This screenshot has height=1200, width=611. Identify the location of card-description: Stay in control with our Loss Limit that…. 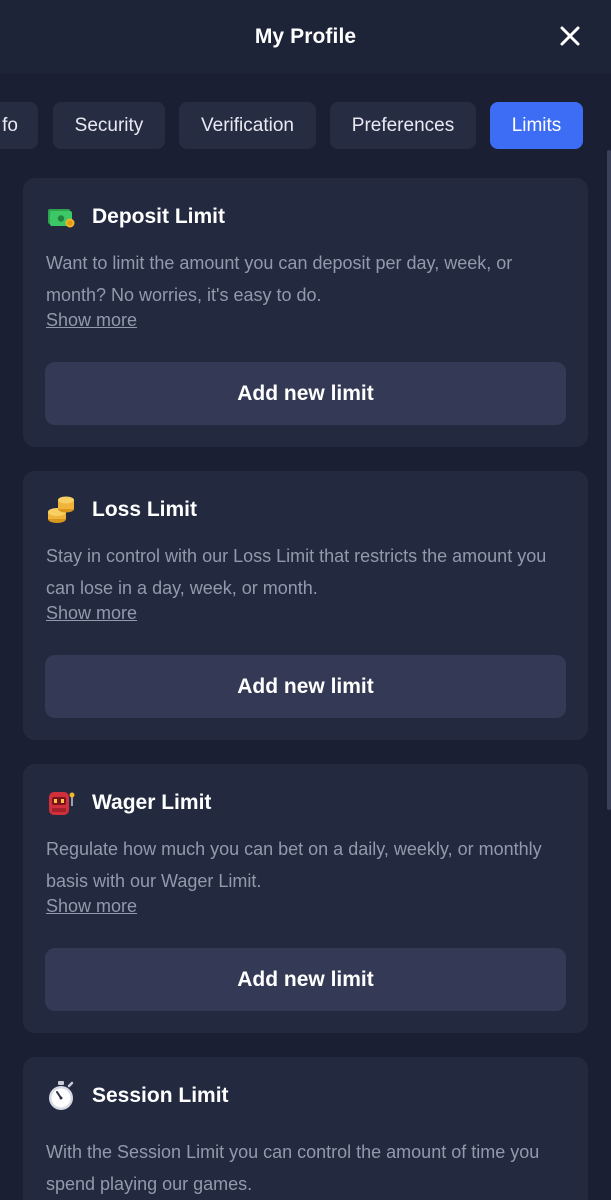
(296, 572).